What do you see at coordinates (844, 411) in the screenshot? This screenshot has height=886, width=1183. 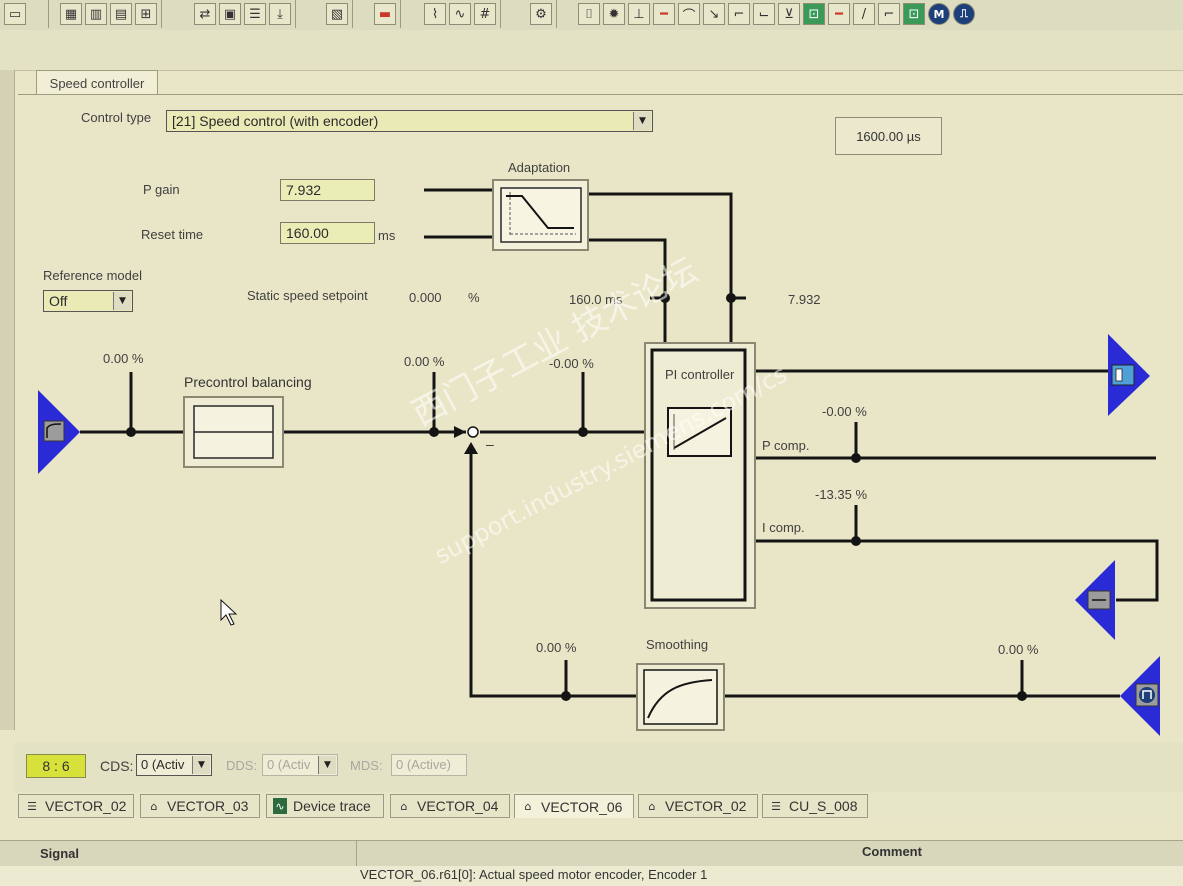 I see `p-comp-value: -0.00 %` at bounding box center [844, 411].